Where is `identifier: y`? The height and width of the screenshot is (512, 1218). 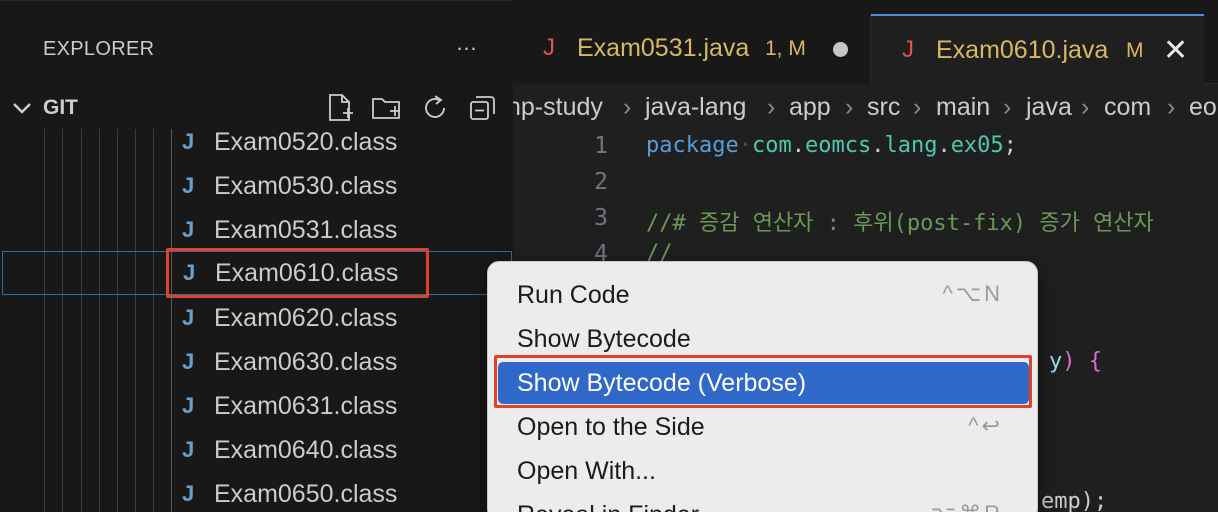
identifier: y is located at coordinates (1056, 361).